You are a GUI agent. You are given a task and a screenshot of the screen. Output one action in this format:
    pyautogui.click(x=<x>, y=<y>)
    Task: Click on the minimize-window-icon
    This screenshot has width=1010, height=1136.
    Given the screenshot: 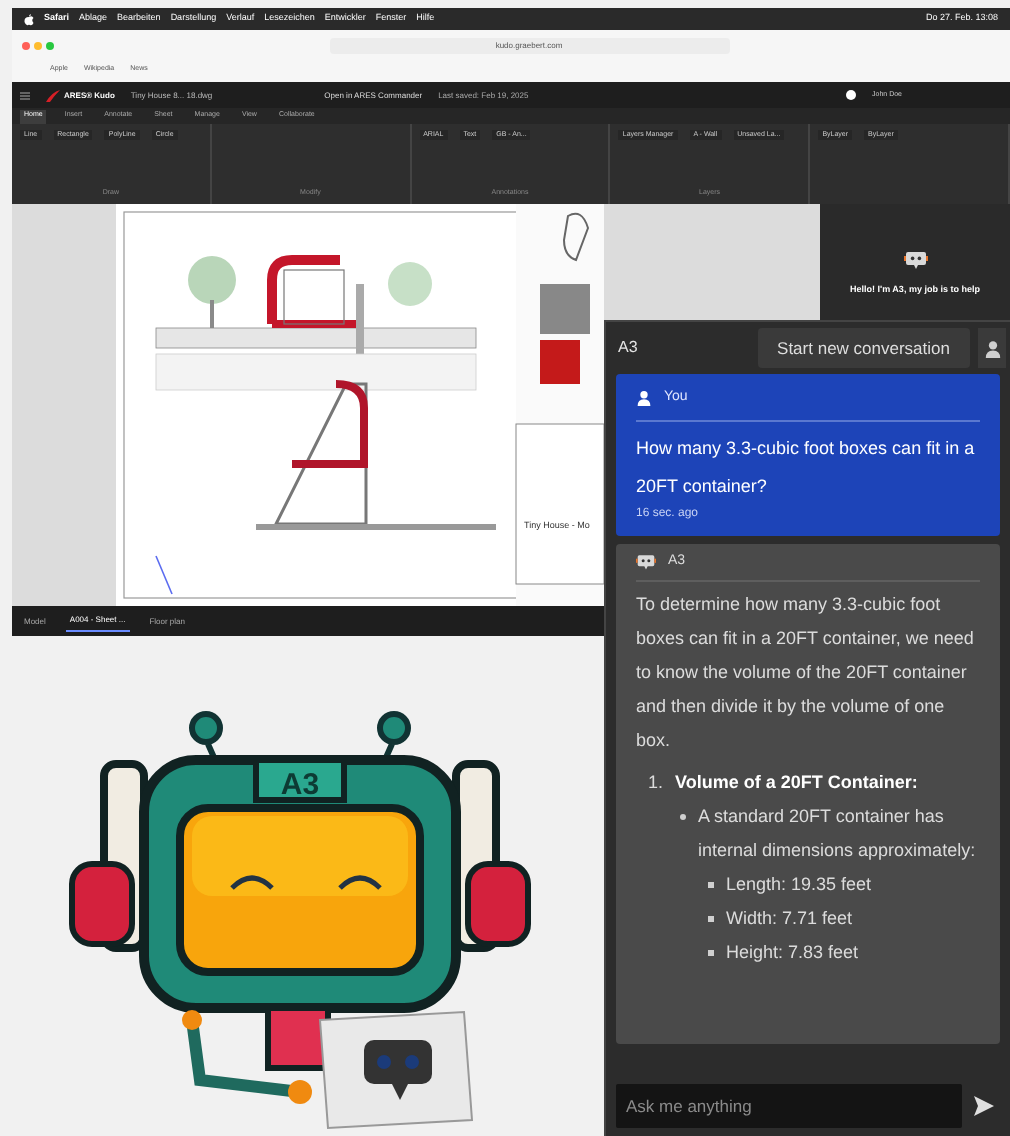 What is the action you would take?
    pyautogui.click(x=38, y=45)
    